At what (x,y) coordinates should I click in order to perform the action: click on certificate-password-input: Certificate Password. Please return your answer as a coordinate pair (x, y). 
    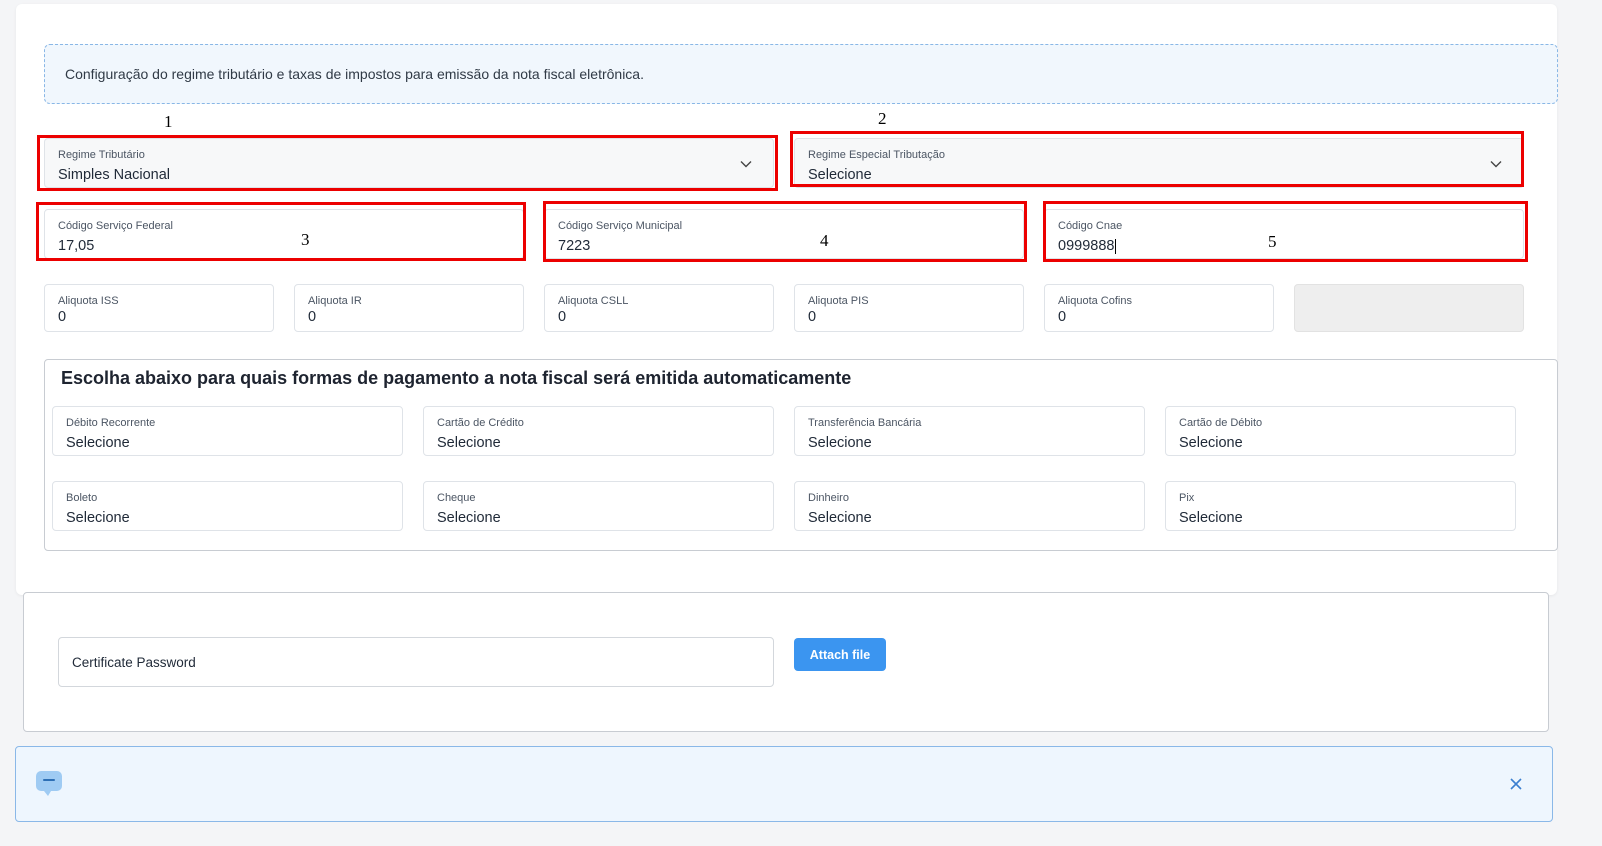
    Looking at the image, I should click on (416, 662).